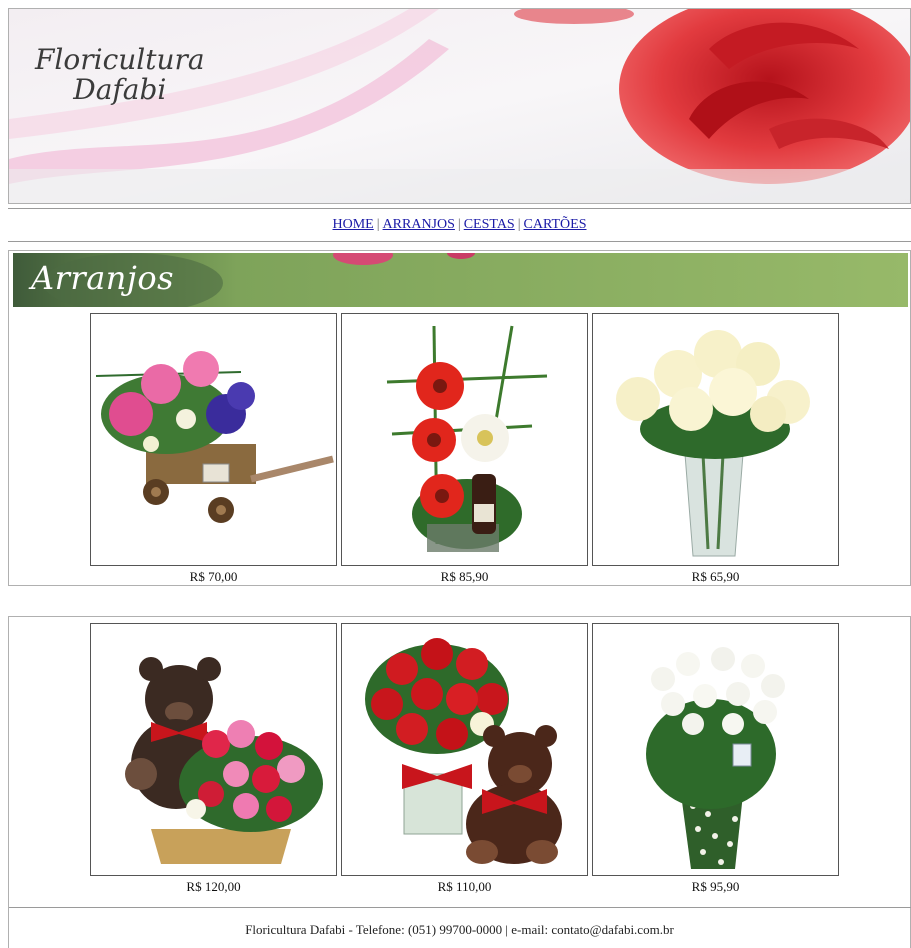  I want to click on logo-line2: Dafabi, so click(120, 89).